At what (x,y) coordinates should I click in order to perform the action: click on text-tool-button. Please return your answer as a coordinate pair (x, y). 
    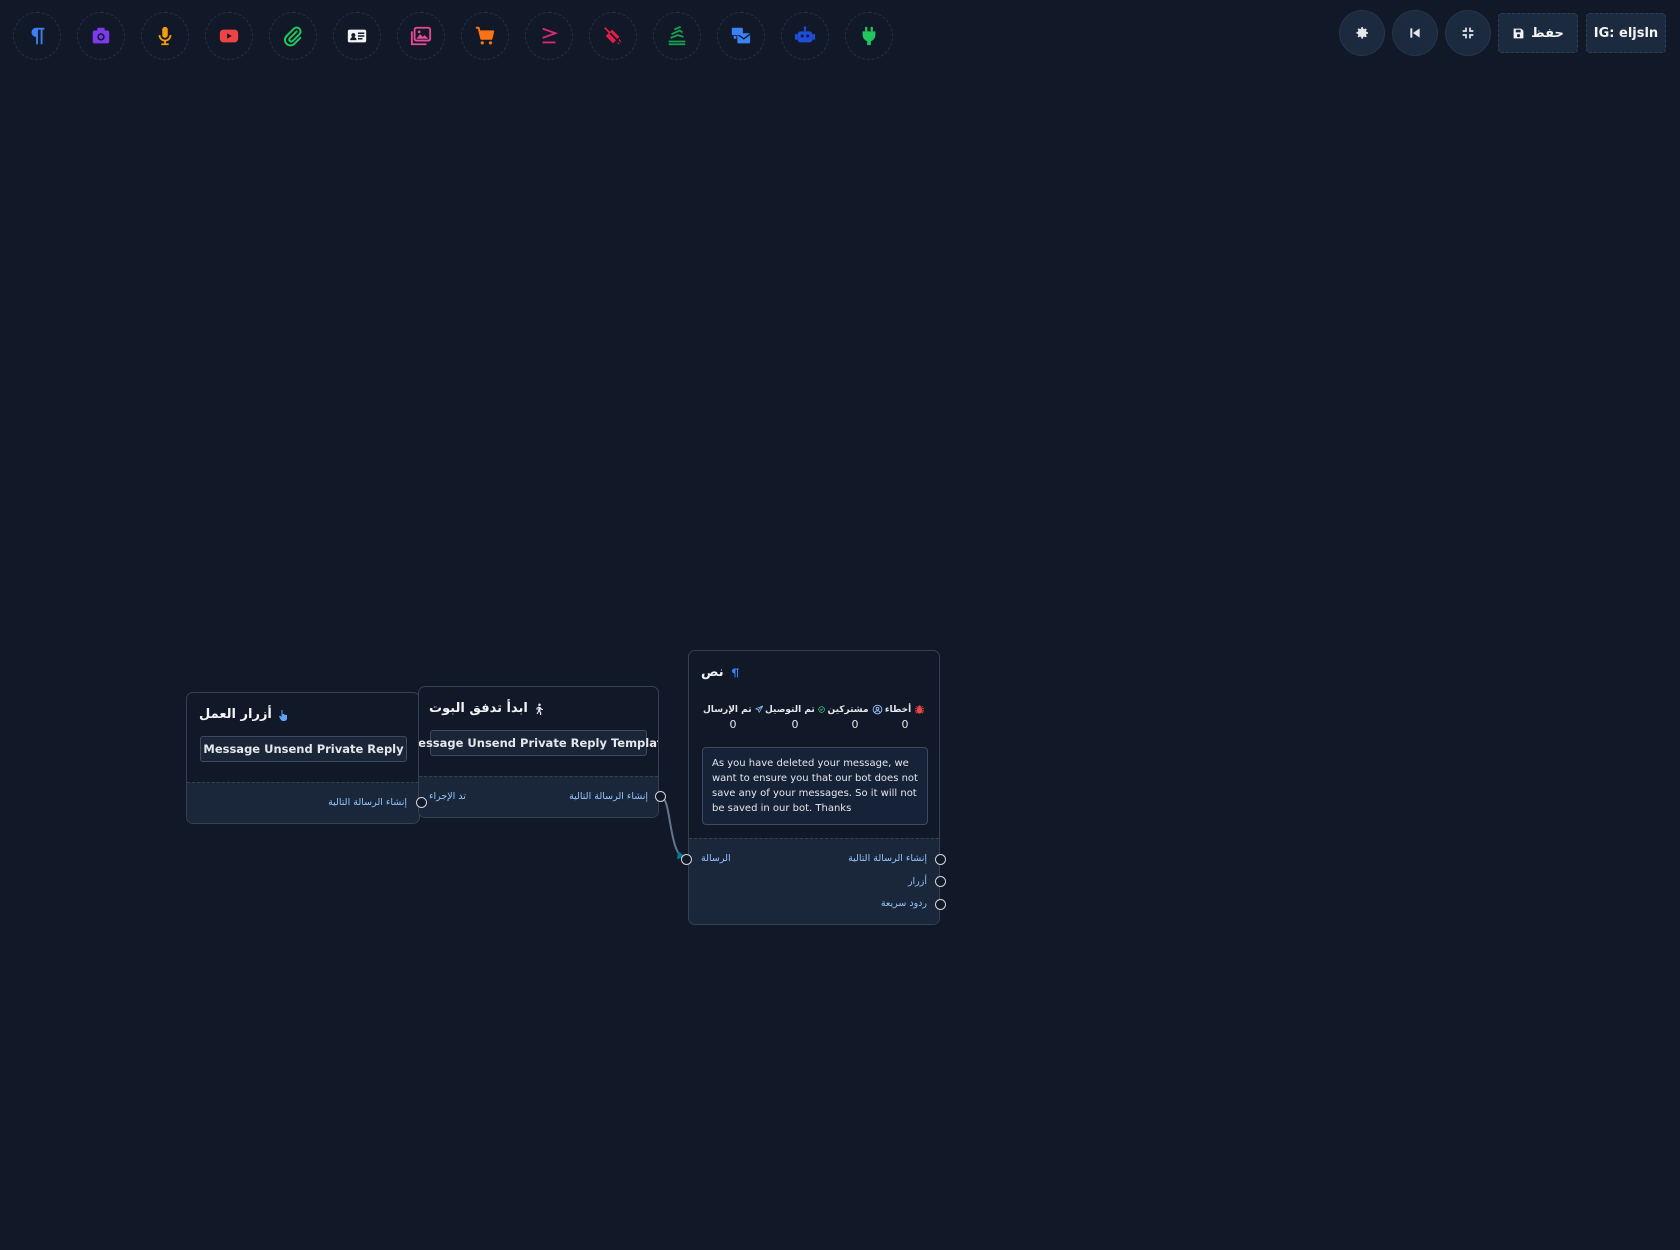
    Looking at the image, I should click on (37, 36).